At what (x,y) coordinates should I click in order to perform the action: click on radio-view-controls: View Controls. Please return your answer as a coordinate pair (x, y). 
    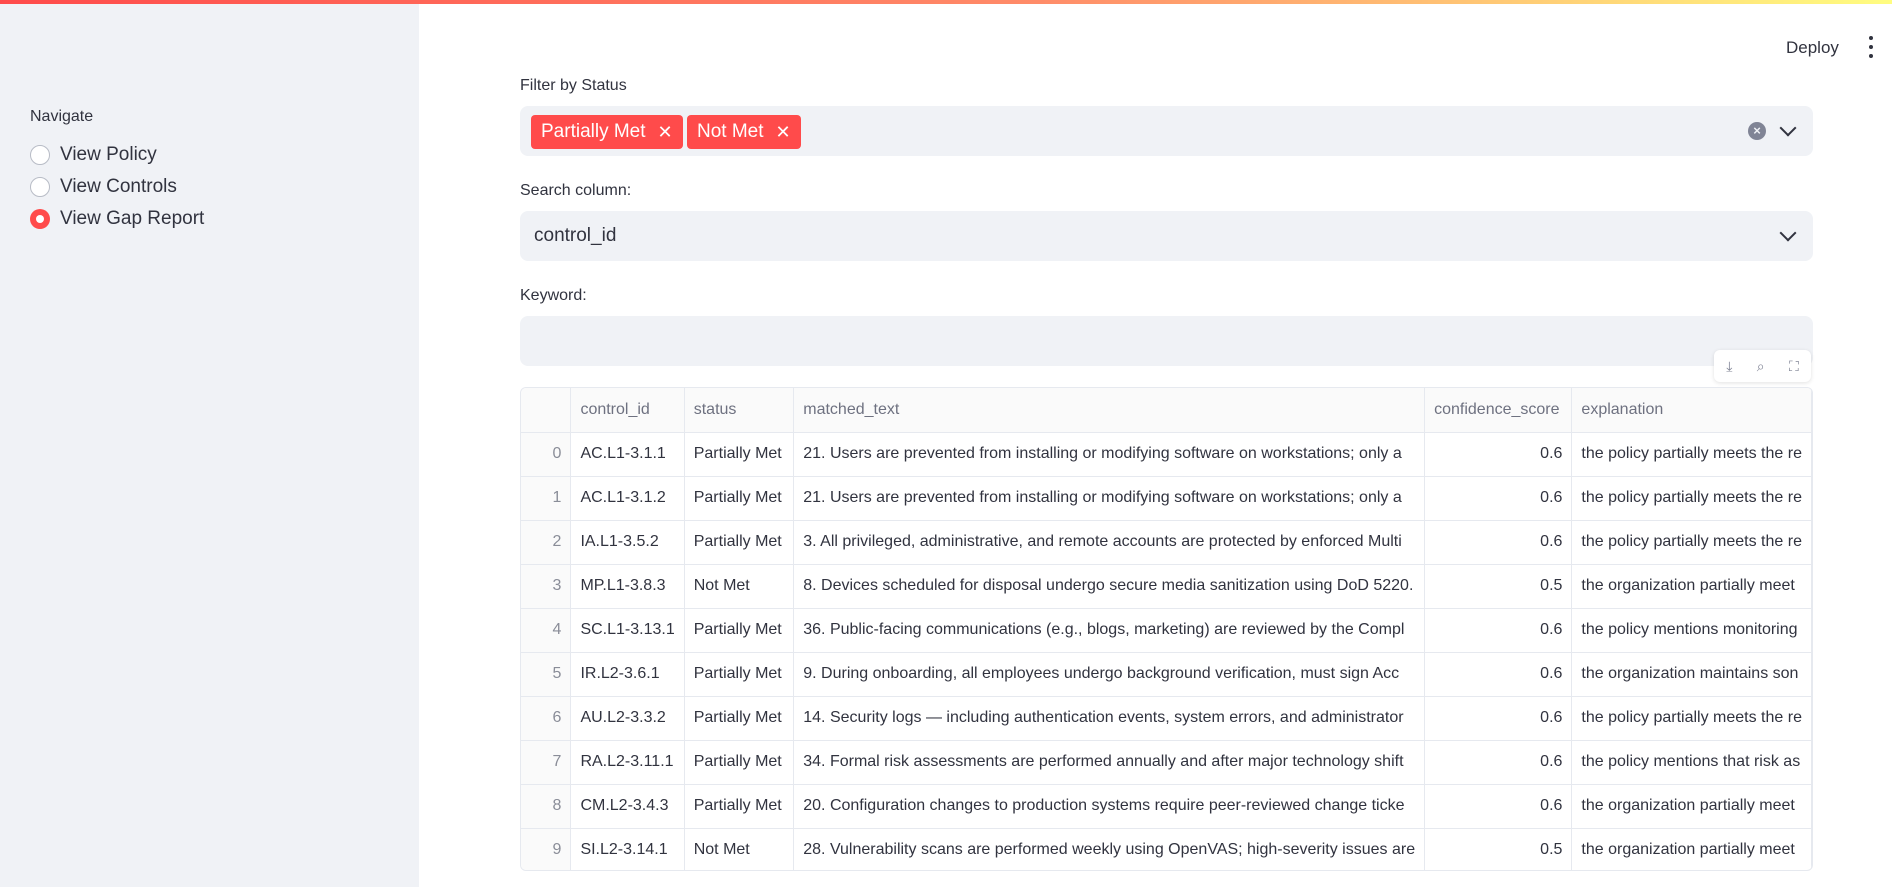
    Looking at the image, I should click on (103, 187).